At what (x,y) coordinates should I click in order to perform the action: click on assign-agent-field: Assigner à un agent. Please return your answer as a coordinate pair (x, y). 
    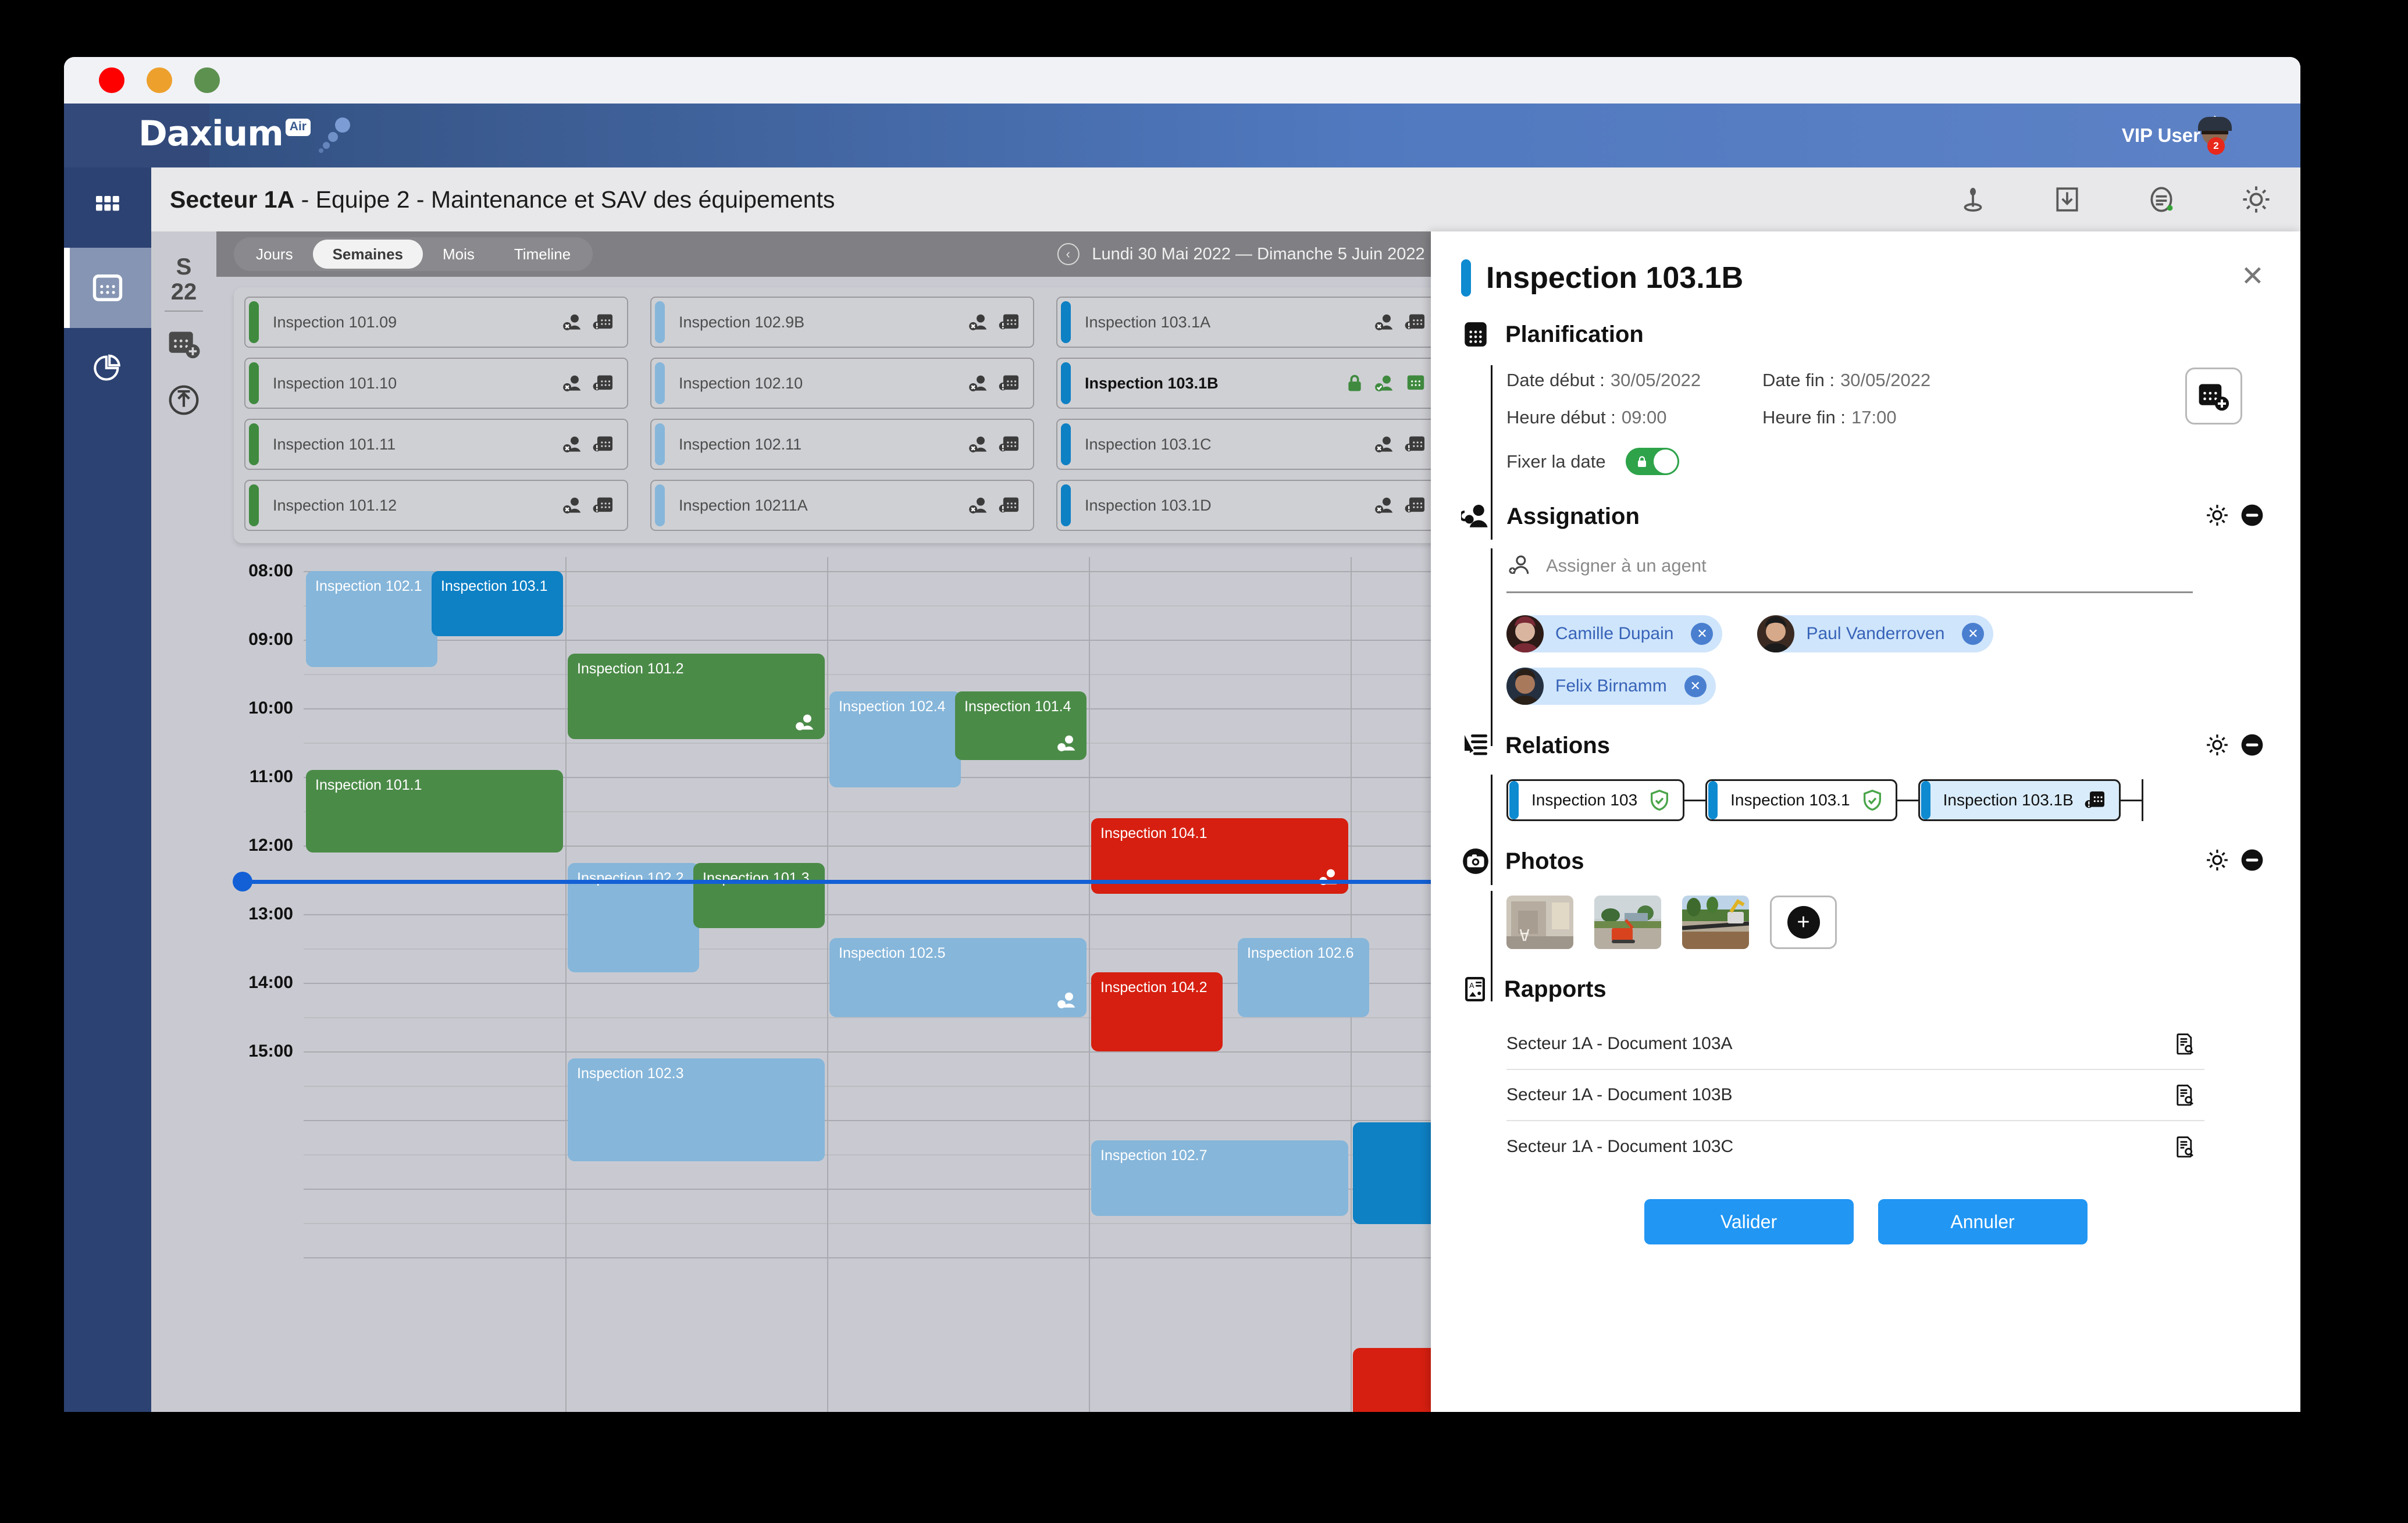
    Looking at the image, I should click on (1850, 573).